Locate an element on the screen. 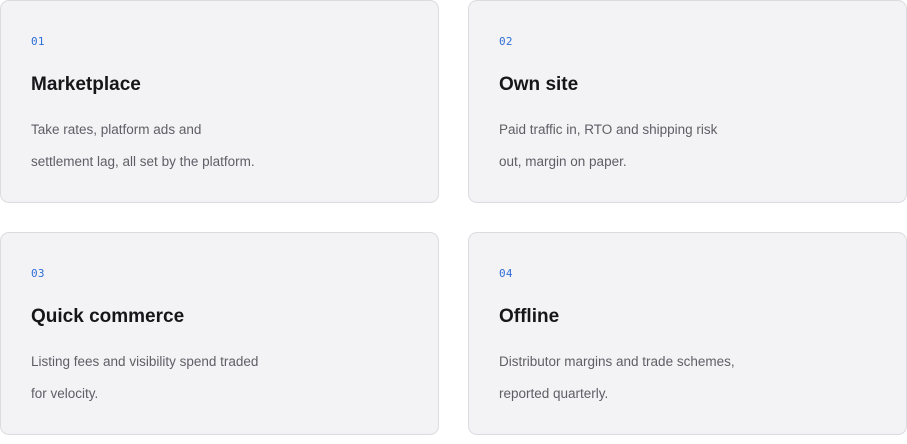 The height and width of the screenshot is (444, 907). card-title: Quick commerce is located at coordinates (108, 316).